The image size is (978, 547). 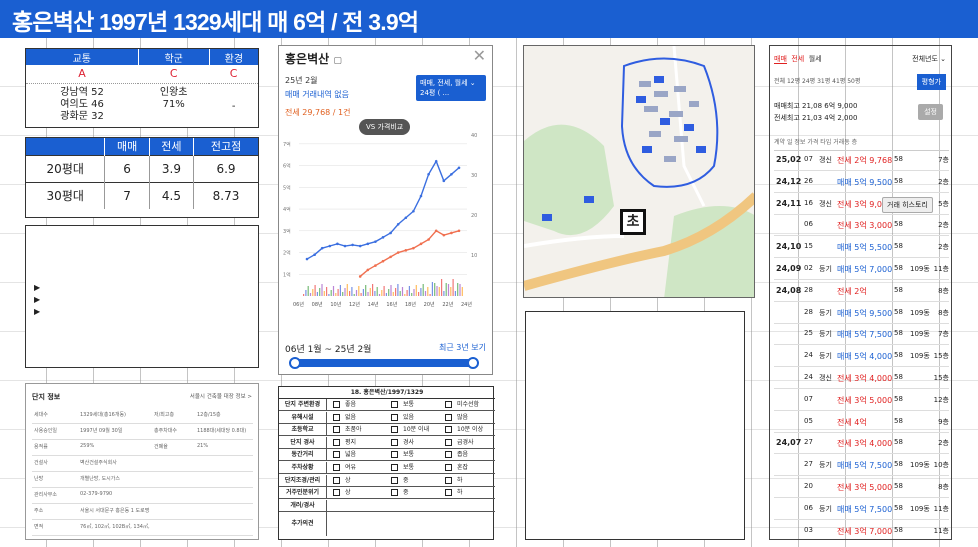 What do you see at coordinates (861, 356) in the screenshot?
I see `list-item: 24 등기 매매 5억 4,000 58 109동 15층` at bounding box center [861, 356].